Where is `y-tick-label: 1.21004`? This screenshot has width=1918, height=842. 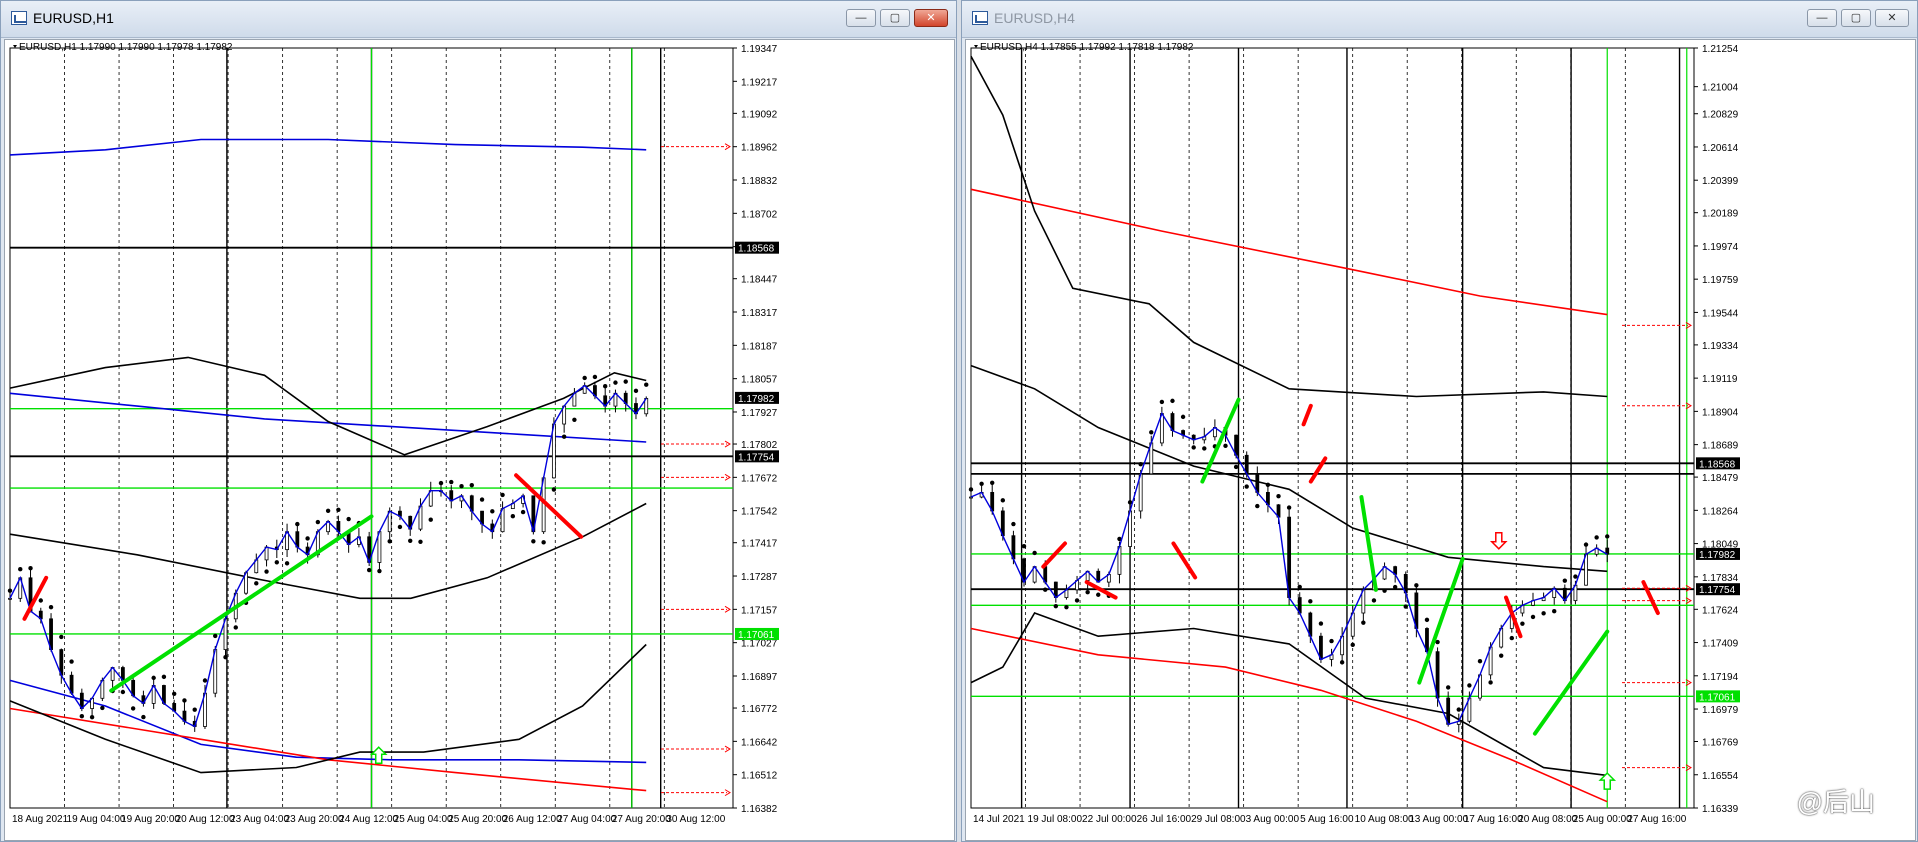 y-tick-label: 1.21004 is located at coordinates (1720, 88).